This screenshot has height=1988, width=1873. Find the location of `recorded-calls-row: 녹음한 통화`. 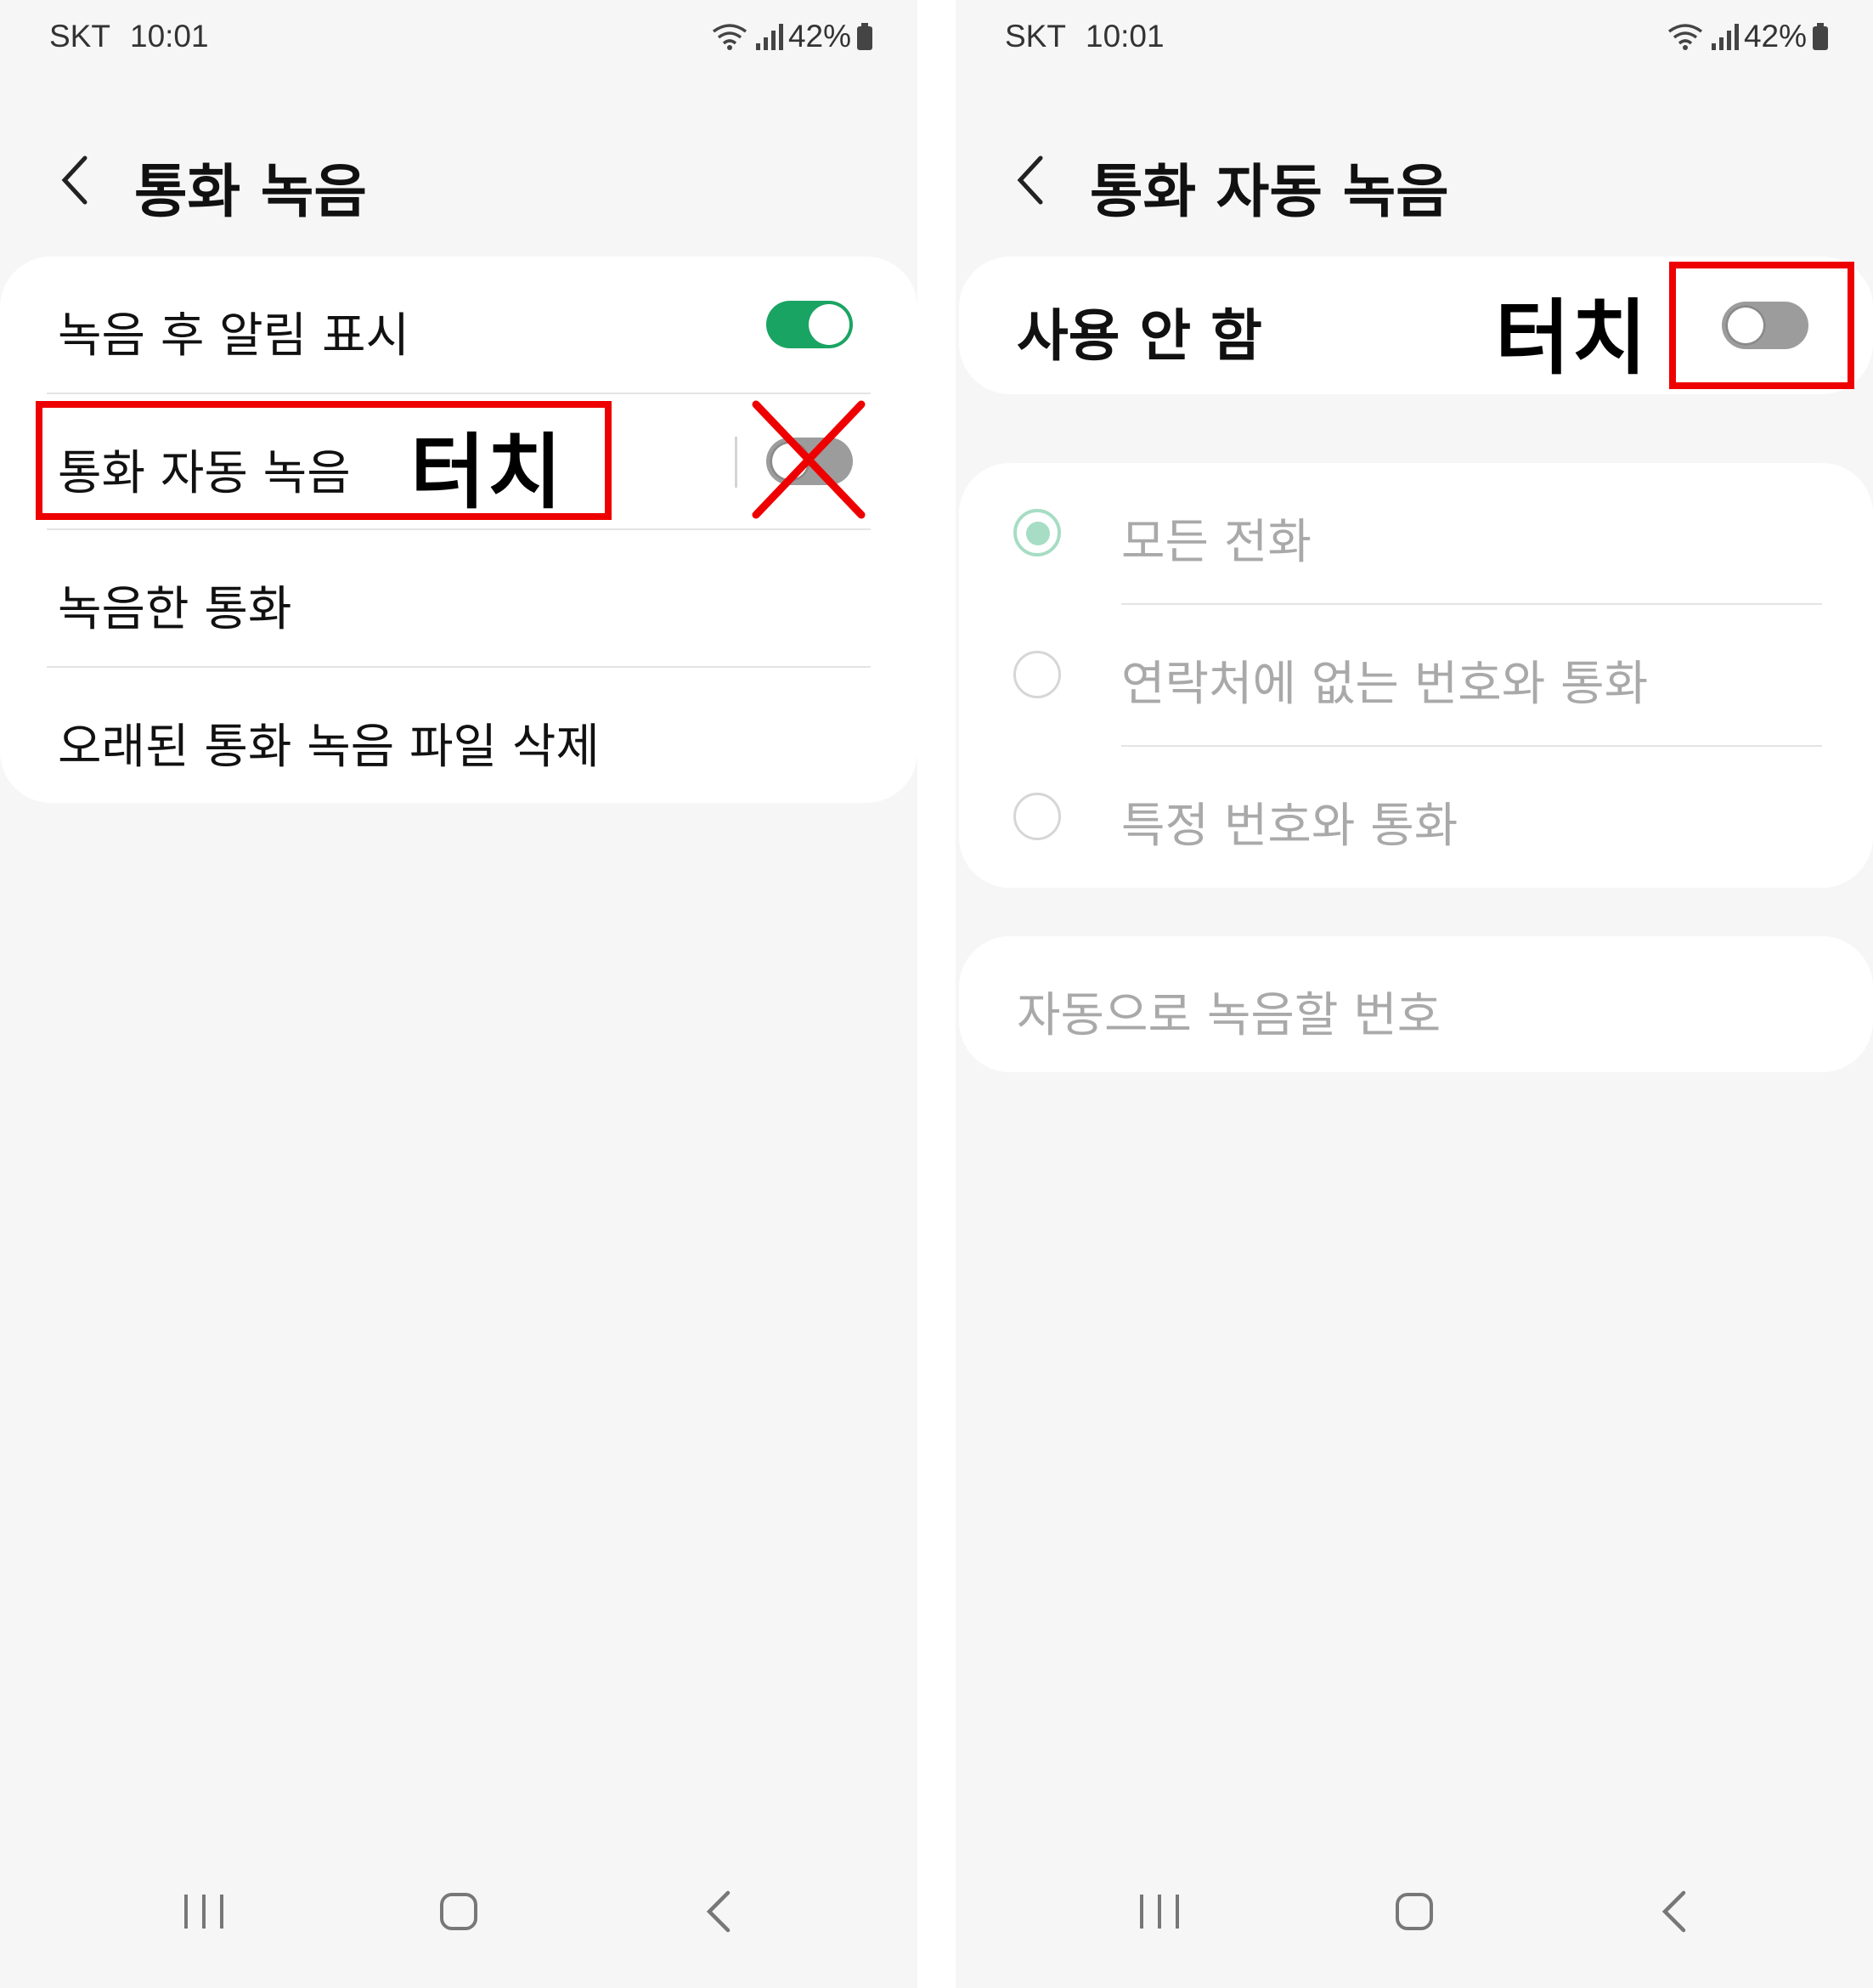

recorded-calls-row: 녹음한 통화 is located at coordinates (458, 597).